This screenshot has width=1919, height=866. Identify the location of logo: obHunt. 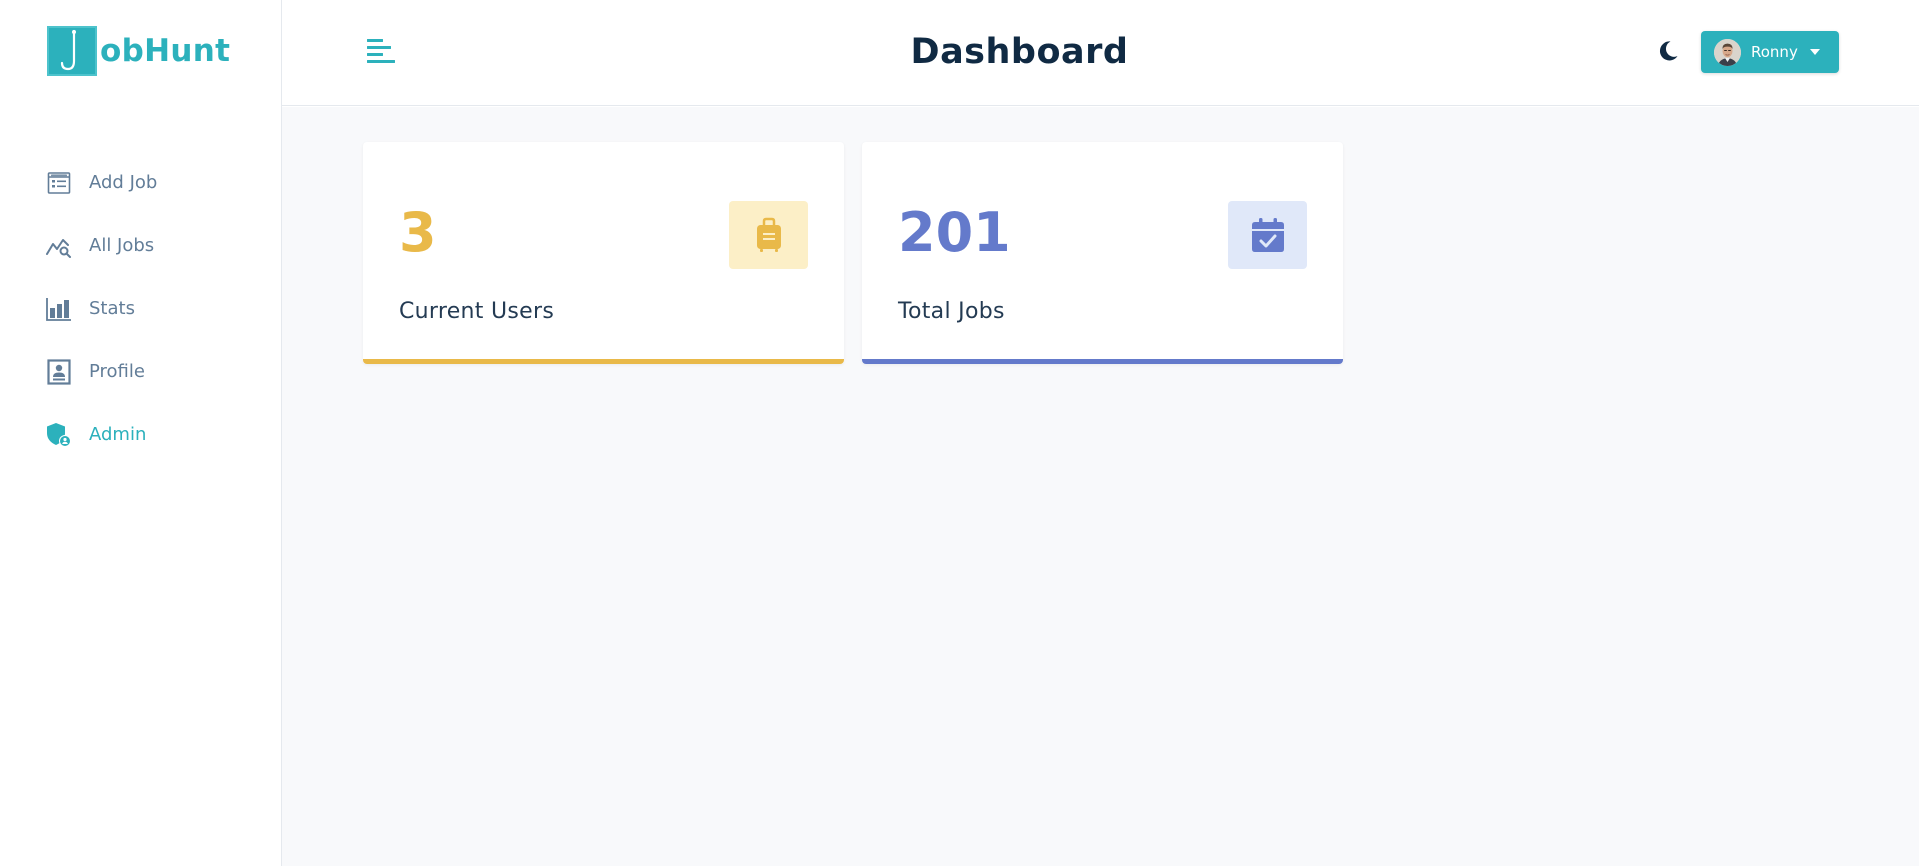
(138, 51).